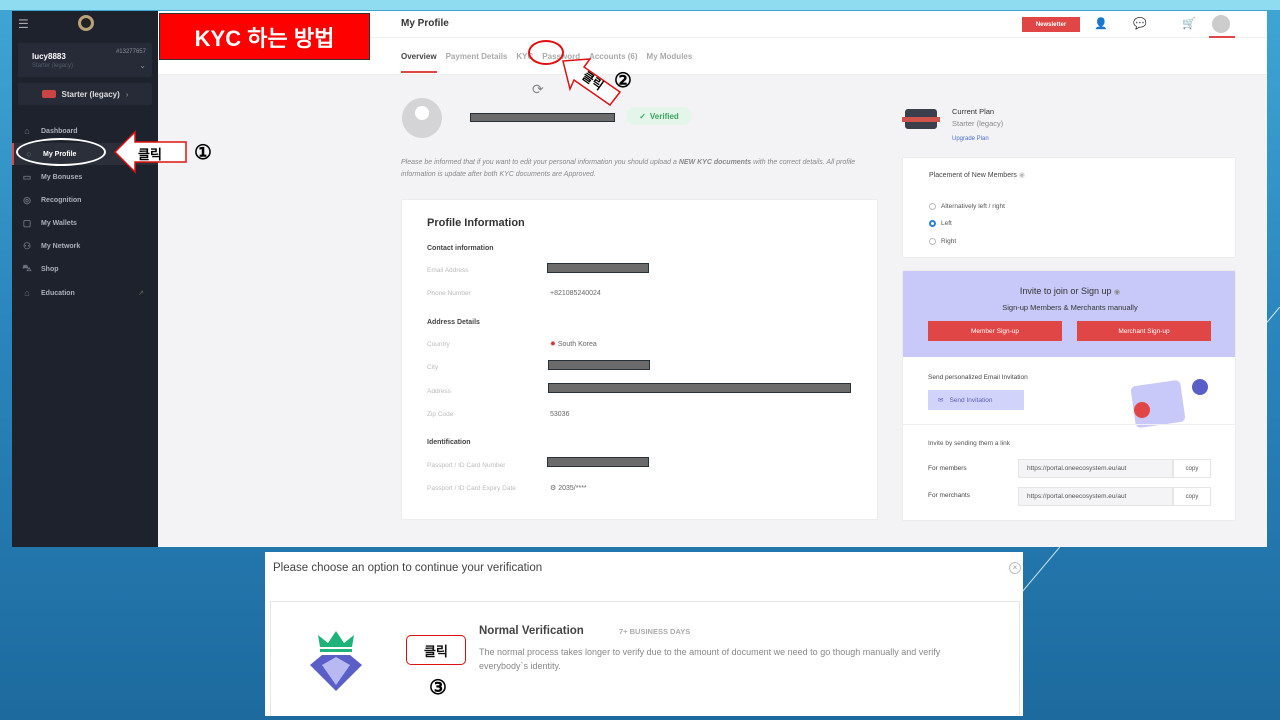 This screenshot has width=1280, height=720. What do you see at coordinates (670, 62) in the screenshot?
I see `tab-my-modules: My Modules` at bounding box center [670, 62].